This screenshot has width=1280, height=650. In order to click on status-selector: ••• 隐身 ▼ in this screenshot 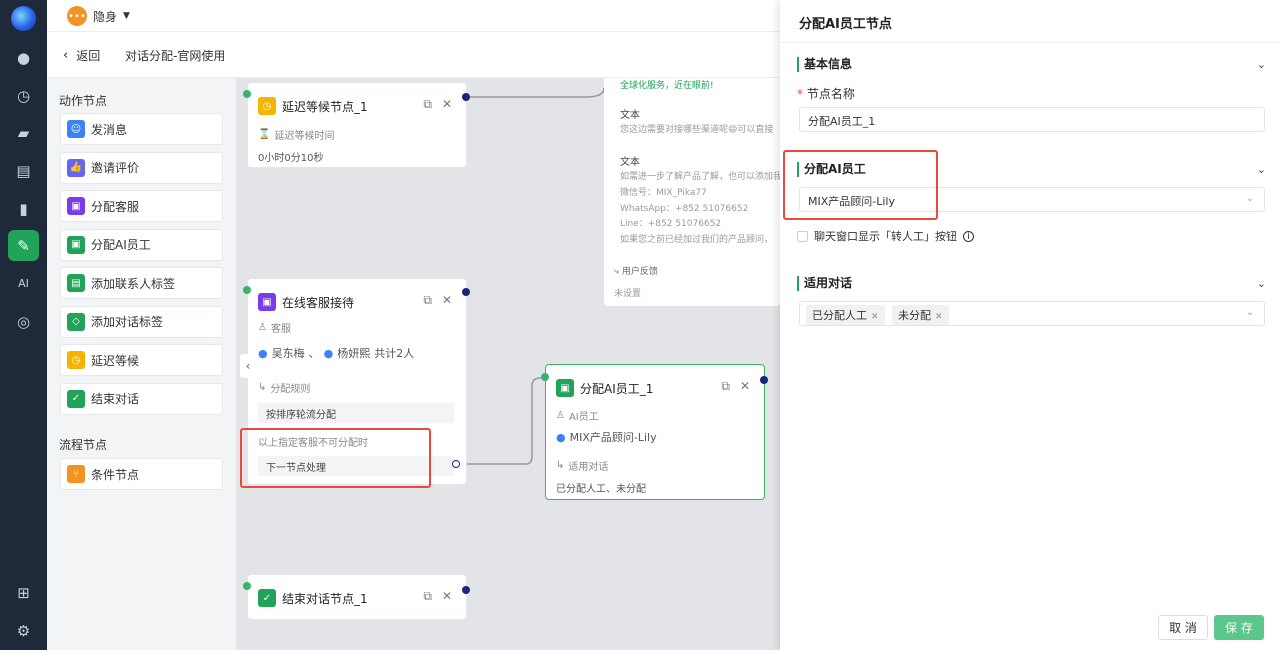, I will do `click(98, 16)`.